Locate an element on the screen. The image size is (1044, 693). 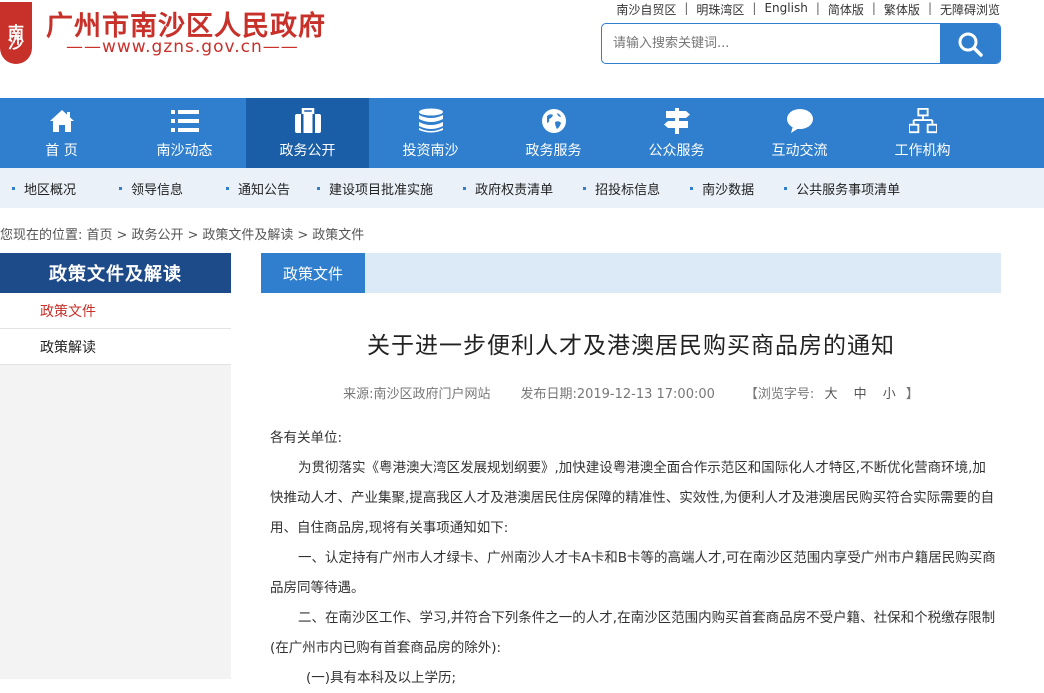
logo-emblem: 南 沙 is located at coordinates (16, 33).